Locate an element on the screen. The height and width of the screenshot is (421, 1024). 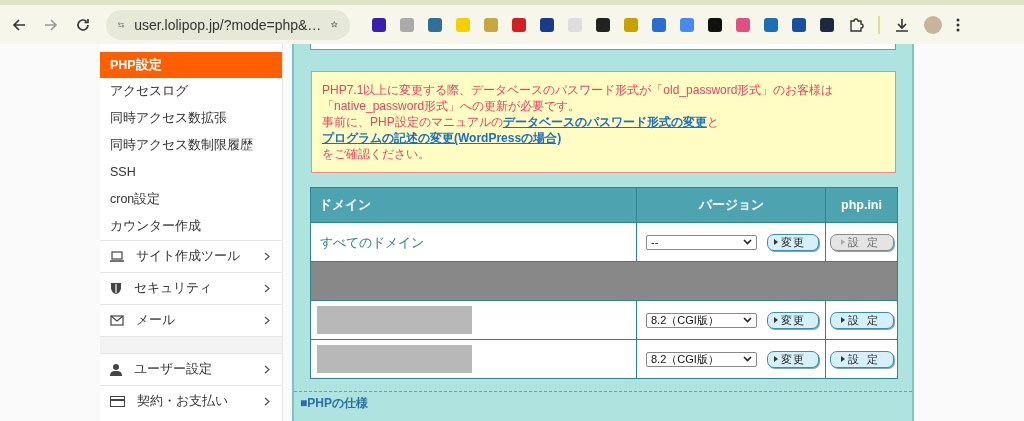
sidebar-section: ユーザー設定 is located at coordinates (191, 369).